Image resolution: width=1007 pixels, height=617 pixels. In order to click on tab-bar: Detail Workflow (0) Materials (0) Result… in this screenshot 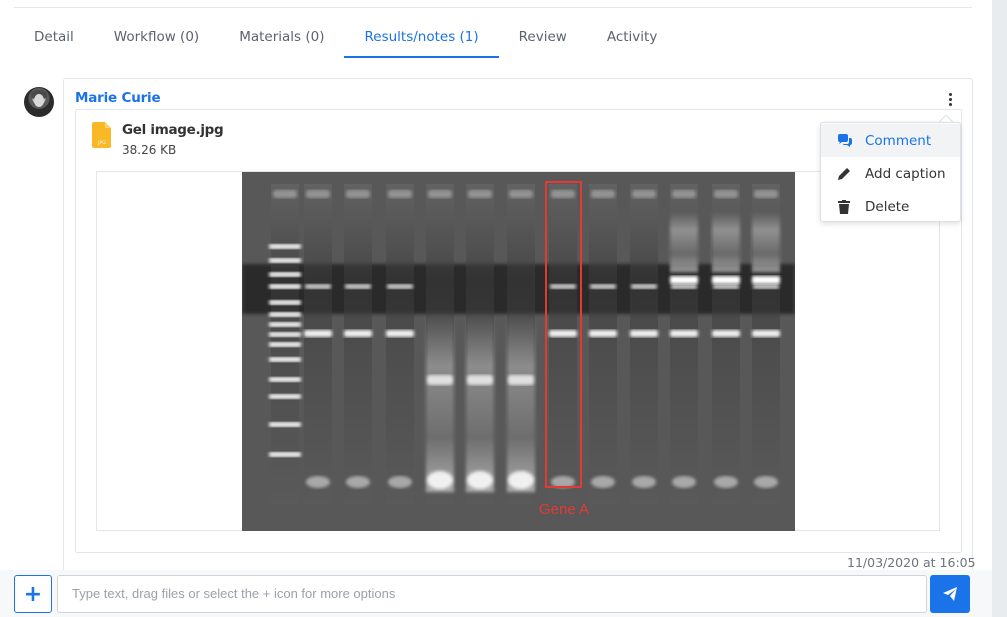, I will do `click(493, 38)`.